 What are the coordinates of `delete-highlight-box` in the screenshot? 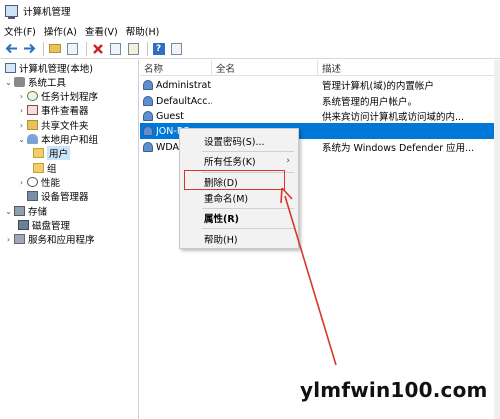 It's located at (234, 180).